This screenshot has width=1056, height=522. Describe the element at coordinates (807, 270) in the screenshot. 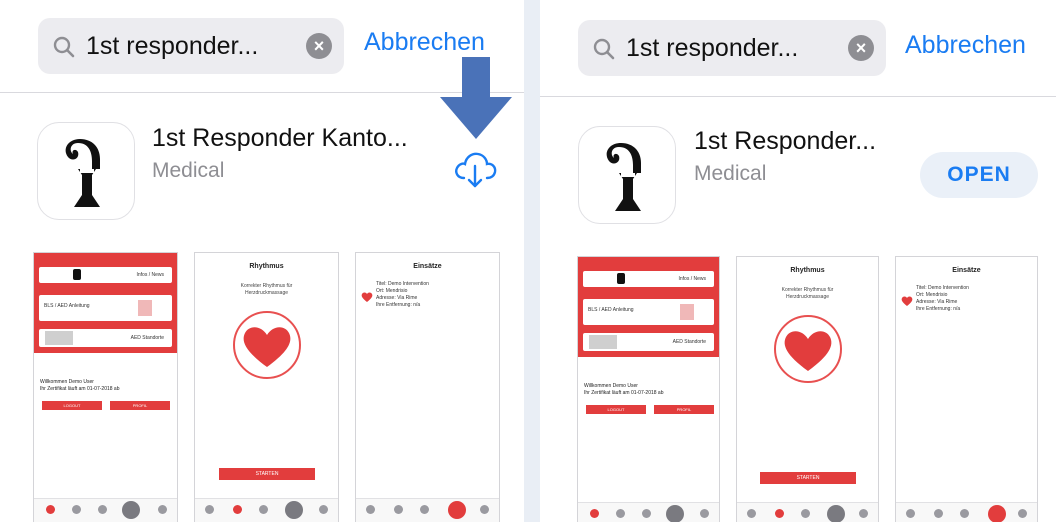

I see `screen-title: Rhythmus` at that location.